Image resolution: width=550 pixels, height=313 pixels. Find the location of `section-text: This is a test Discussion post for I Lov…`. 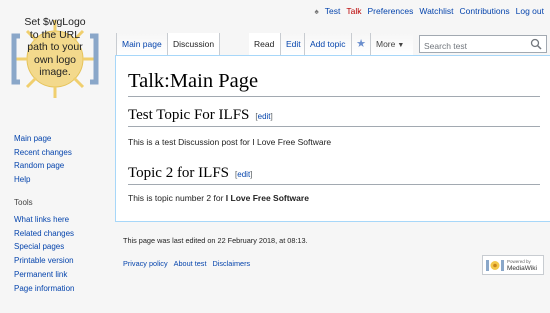

section-text: This is a test Discussion post for I Lov… is located at coordinates (230, 142).